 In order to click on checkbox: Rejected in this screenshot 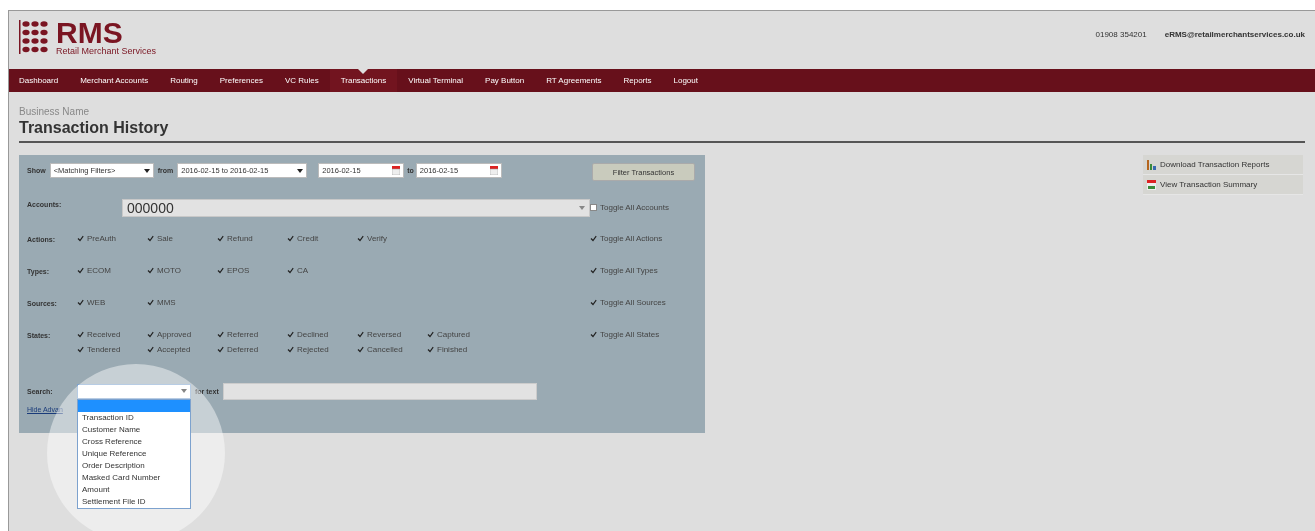, I will do `click(322, 349)`.